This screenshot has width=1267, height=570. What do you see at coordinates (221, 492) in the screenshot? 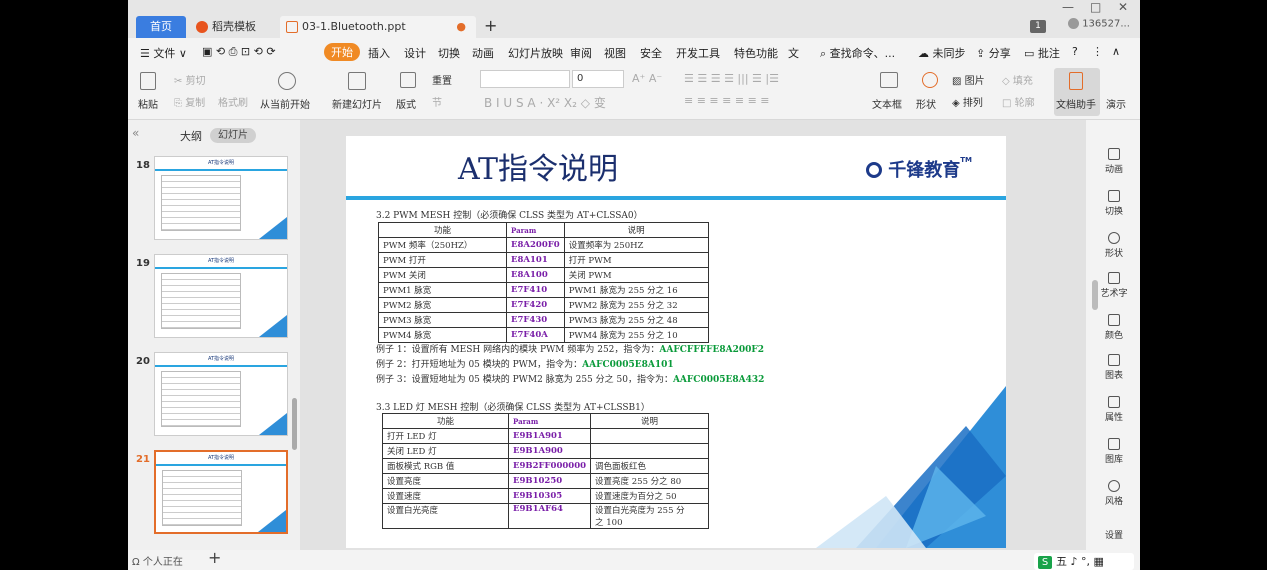
I see `slide-thumbnail-active: AT指令说明` at bounding box center [221, 492].